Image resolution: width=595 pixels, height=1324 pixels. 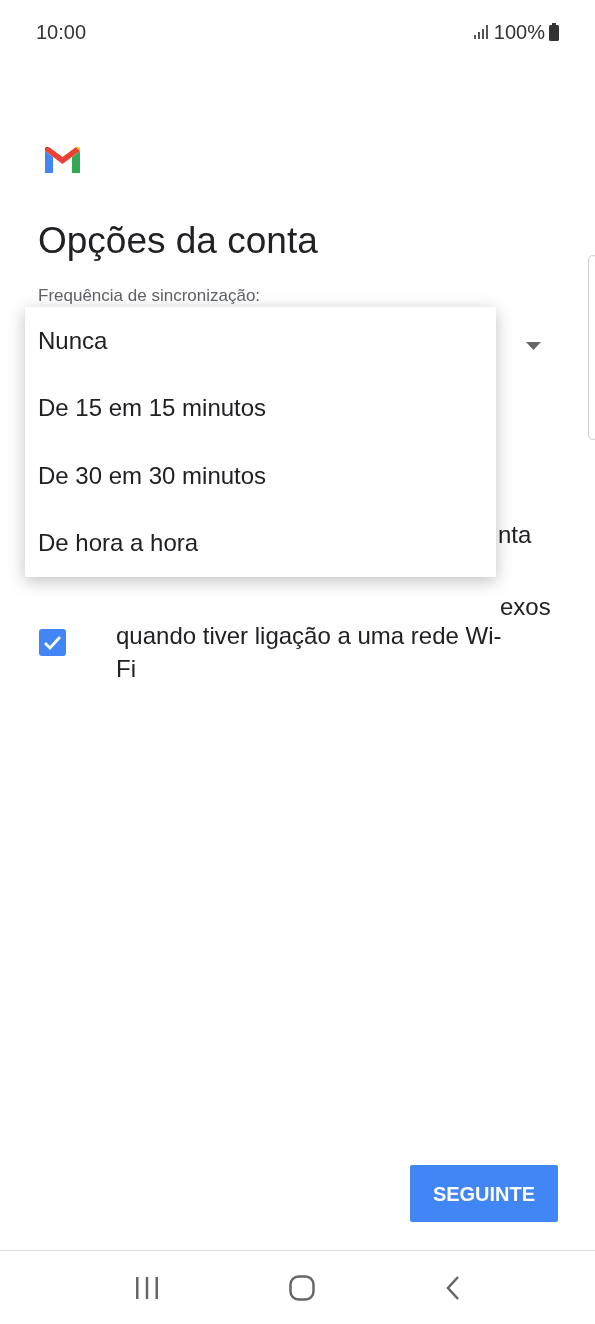 What do you see at coordinates (515, 534) in the screenshot?
I see `text-fragment: nta` at bounding box center [515, 534].